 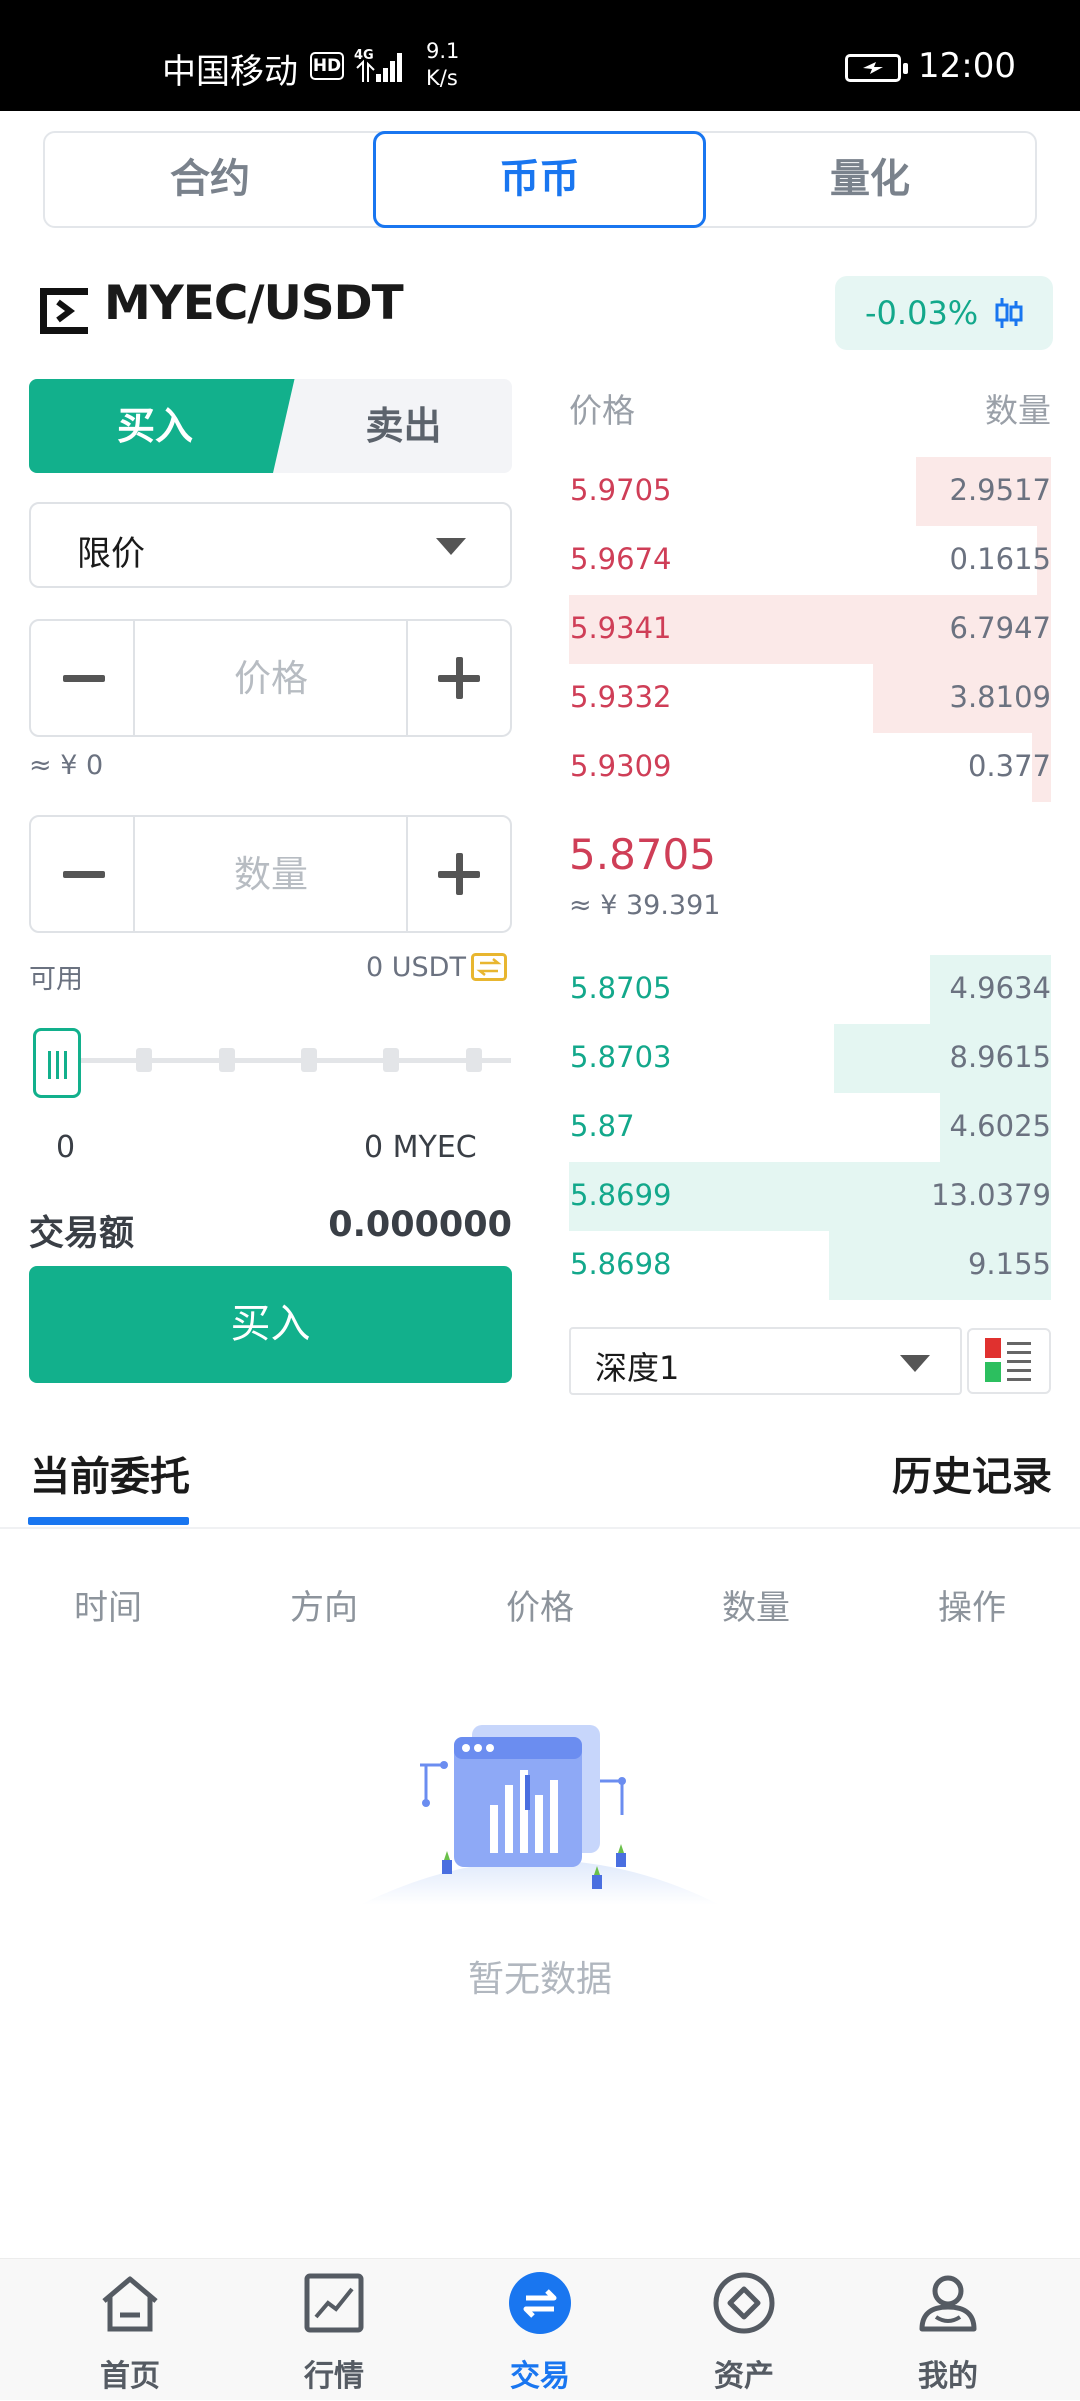 I want to click on tab-futures: 合约, so click(x=210, y=179).